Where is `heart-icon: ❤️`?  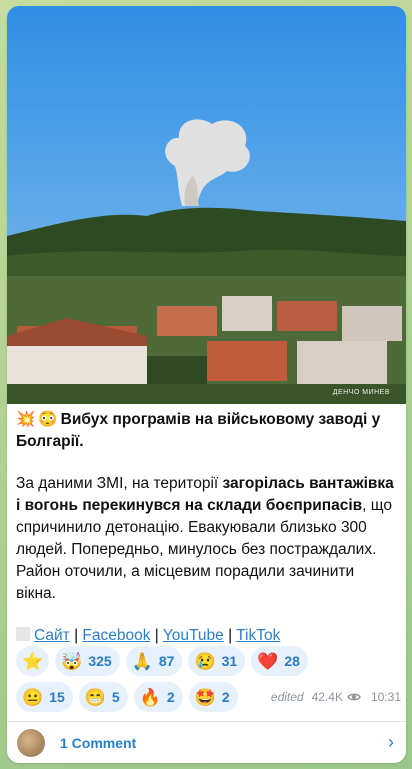 heart-icon: ❤️ is located at coordinates (268, 661).